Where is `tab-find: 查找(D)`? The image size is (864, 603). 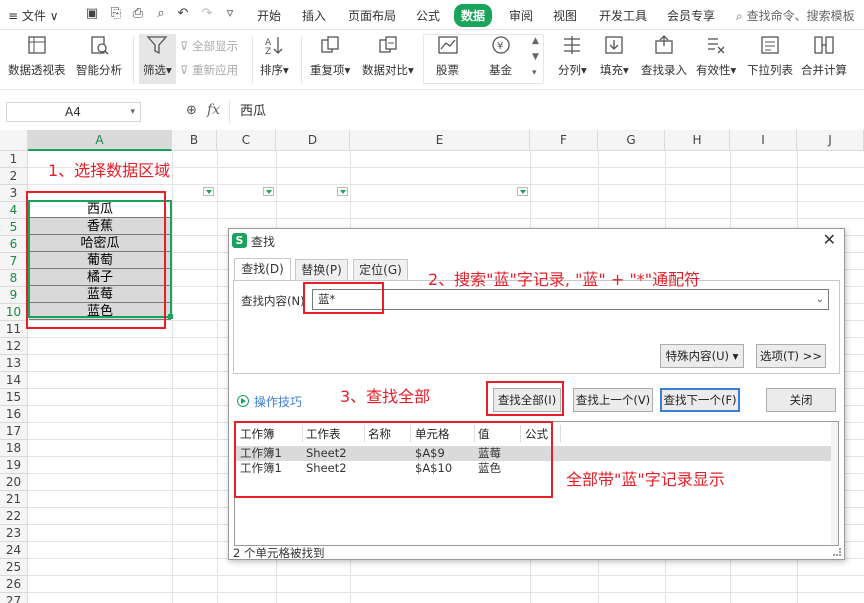 tab-find: 查找(D) is located at coordinates (262, 269).